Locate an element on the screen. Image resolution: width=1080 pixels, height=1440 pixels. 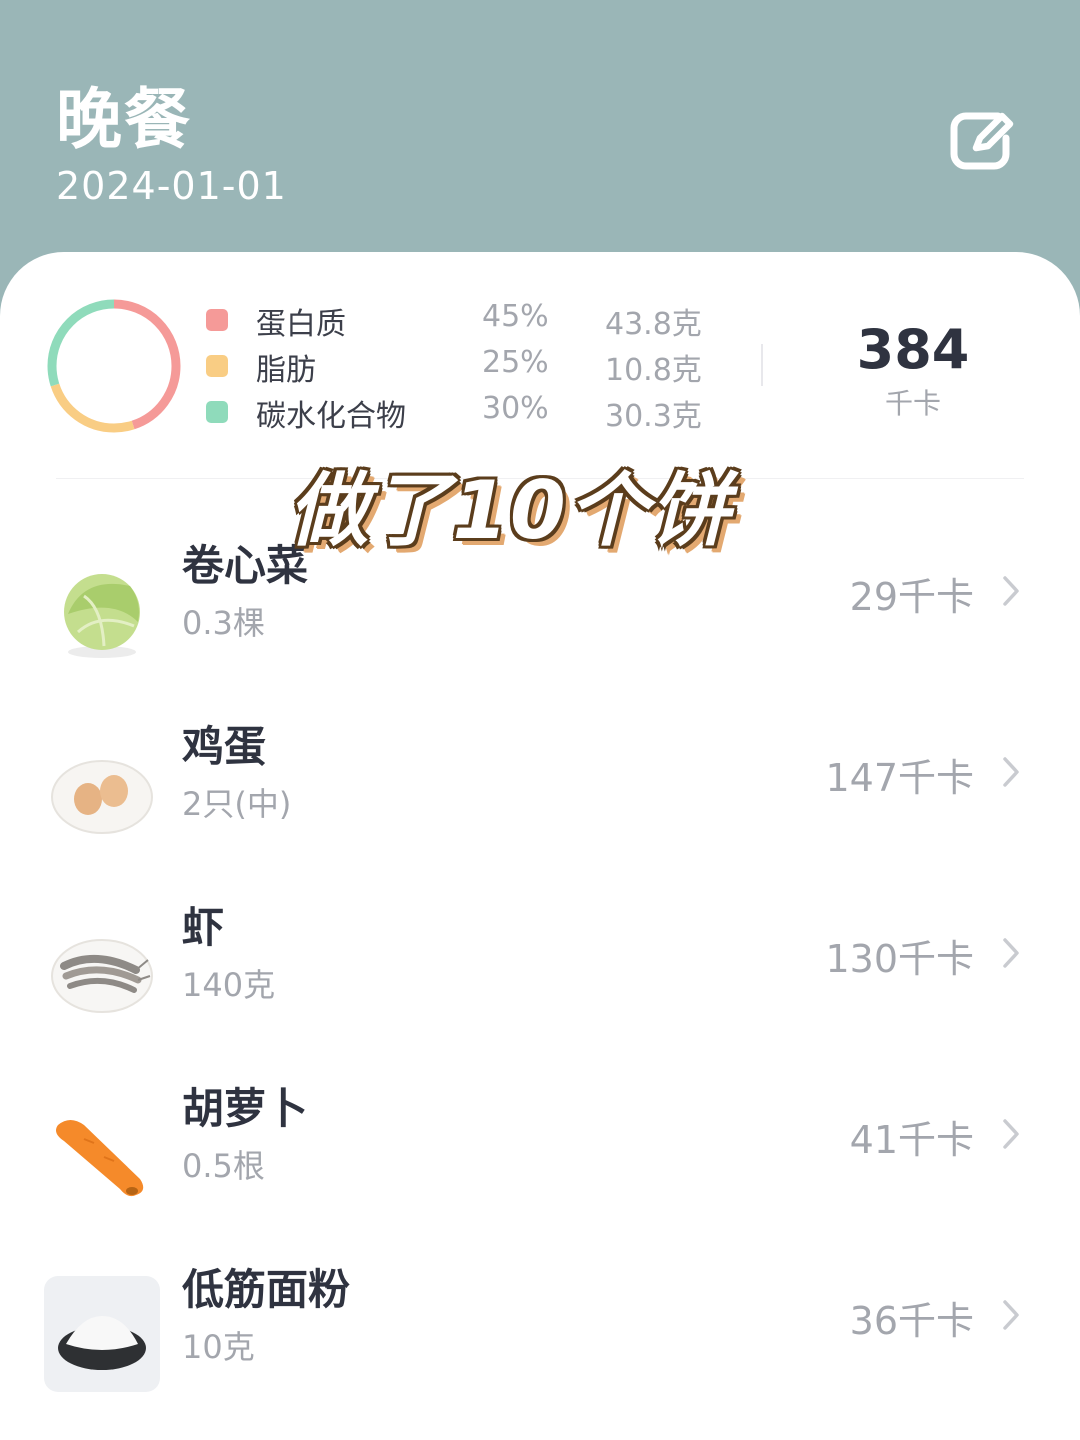
food-quantity: 0.3棵 is located at coordinates (223, 623).